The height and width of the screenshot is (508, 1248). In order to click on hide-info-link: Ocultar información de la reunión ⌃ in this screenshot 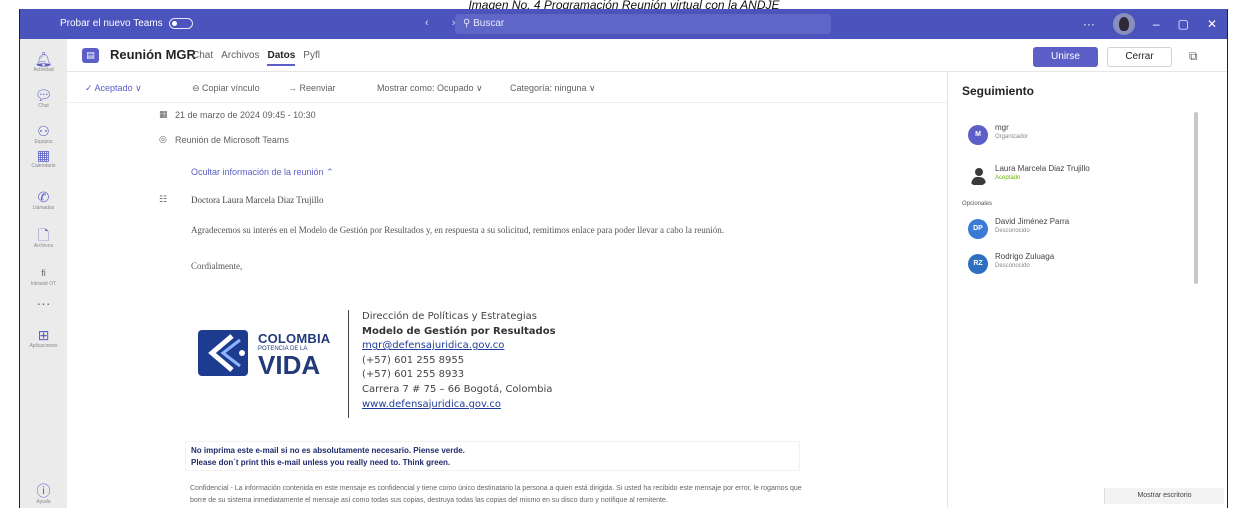, I will do `click(262, 172)`.